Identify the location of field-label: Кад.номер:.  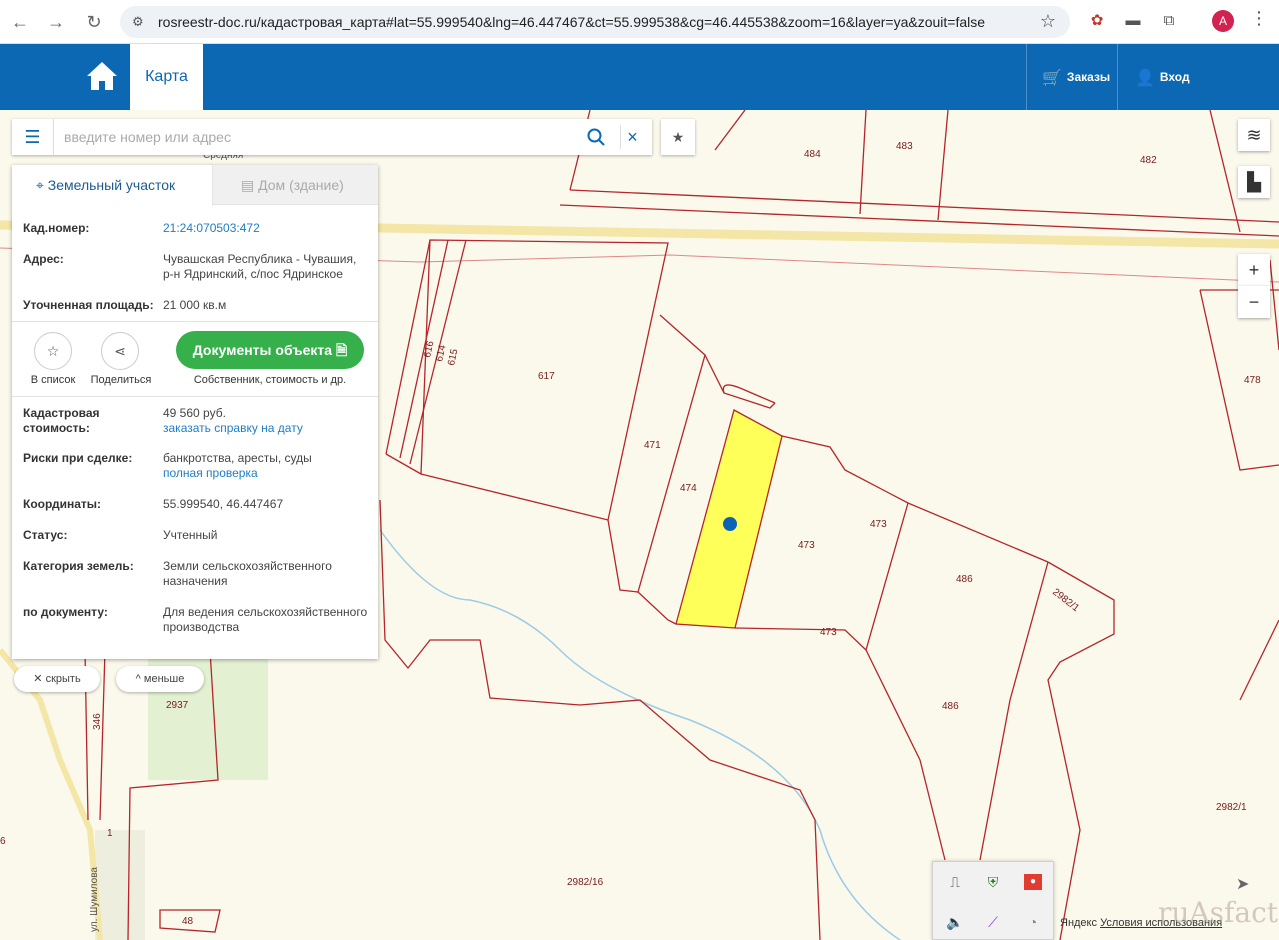
(56, 228).